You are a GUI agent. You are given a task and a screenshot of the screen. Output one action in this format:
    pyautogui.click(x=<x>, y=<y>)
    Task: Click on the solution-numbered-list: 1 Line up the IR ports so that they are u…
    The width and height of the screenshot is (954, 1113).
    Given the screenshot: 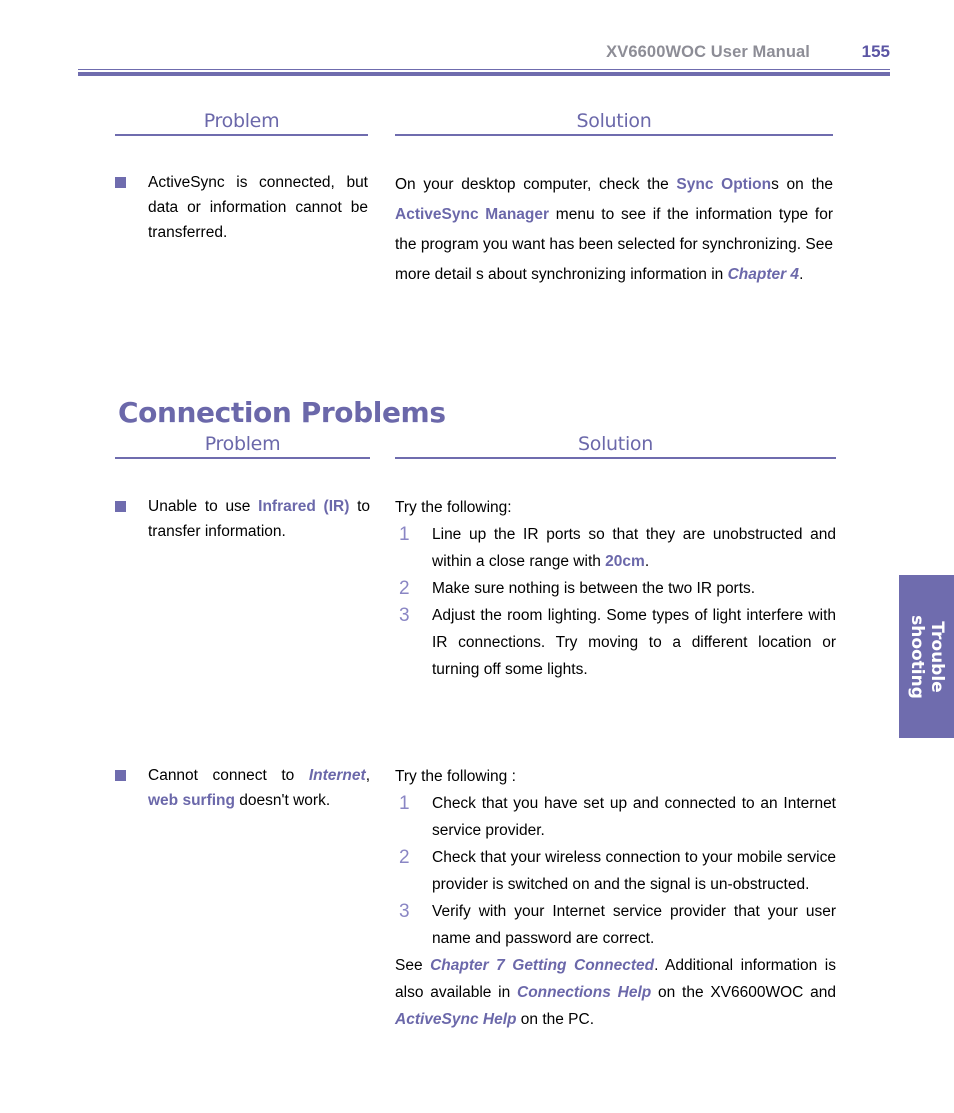 What is the action you would take?
    pyautogui.click(x=615, y=602)
    